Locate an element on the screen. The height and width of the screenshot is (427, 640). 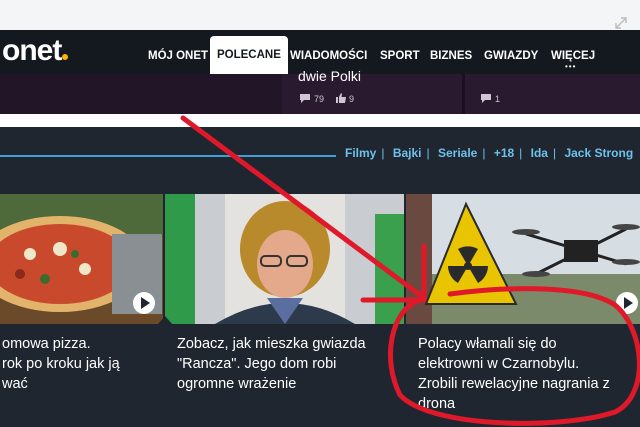
link-seriale: Seriale is located at coordinates (457, 153).